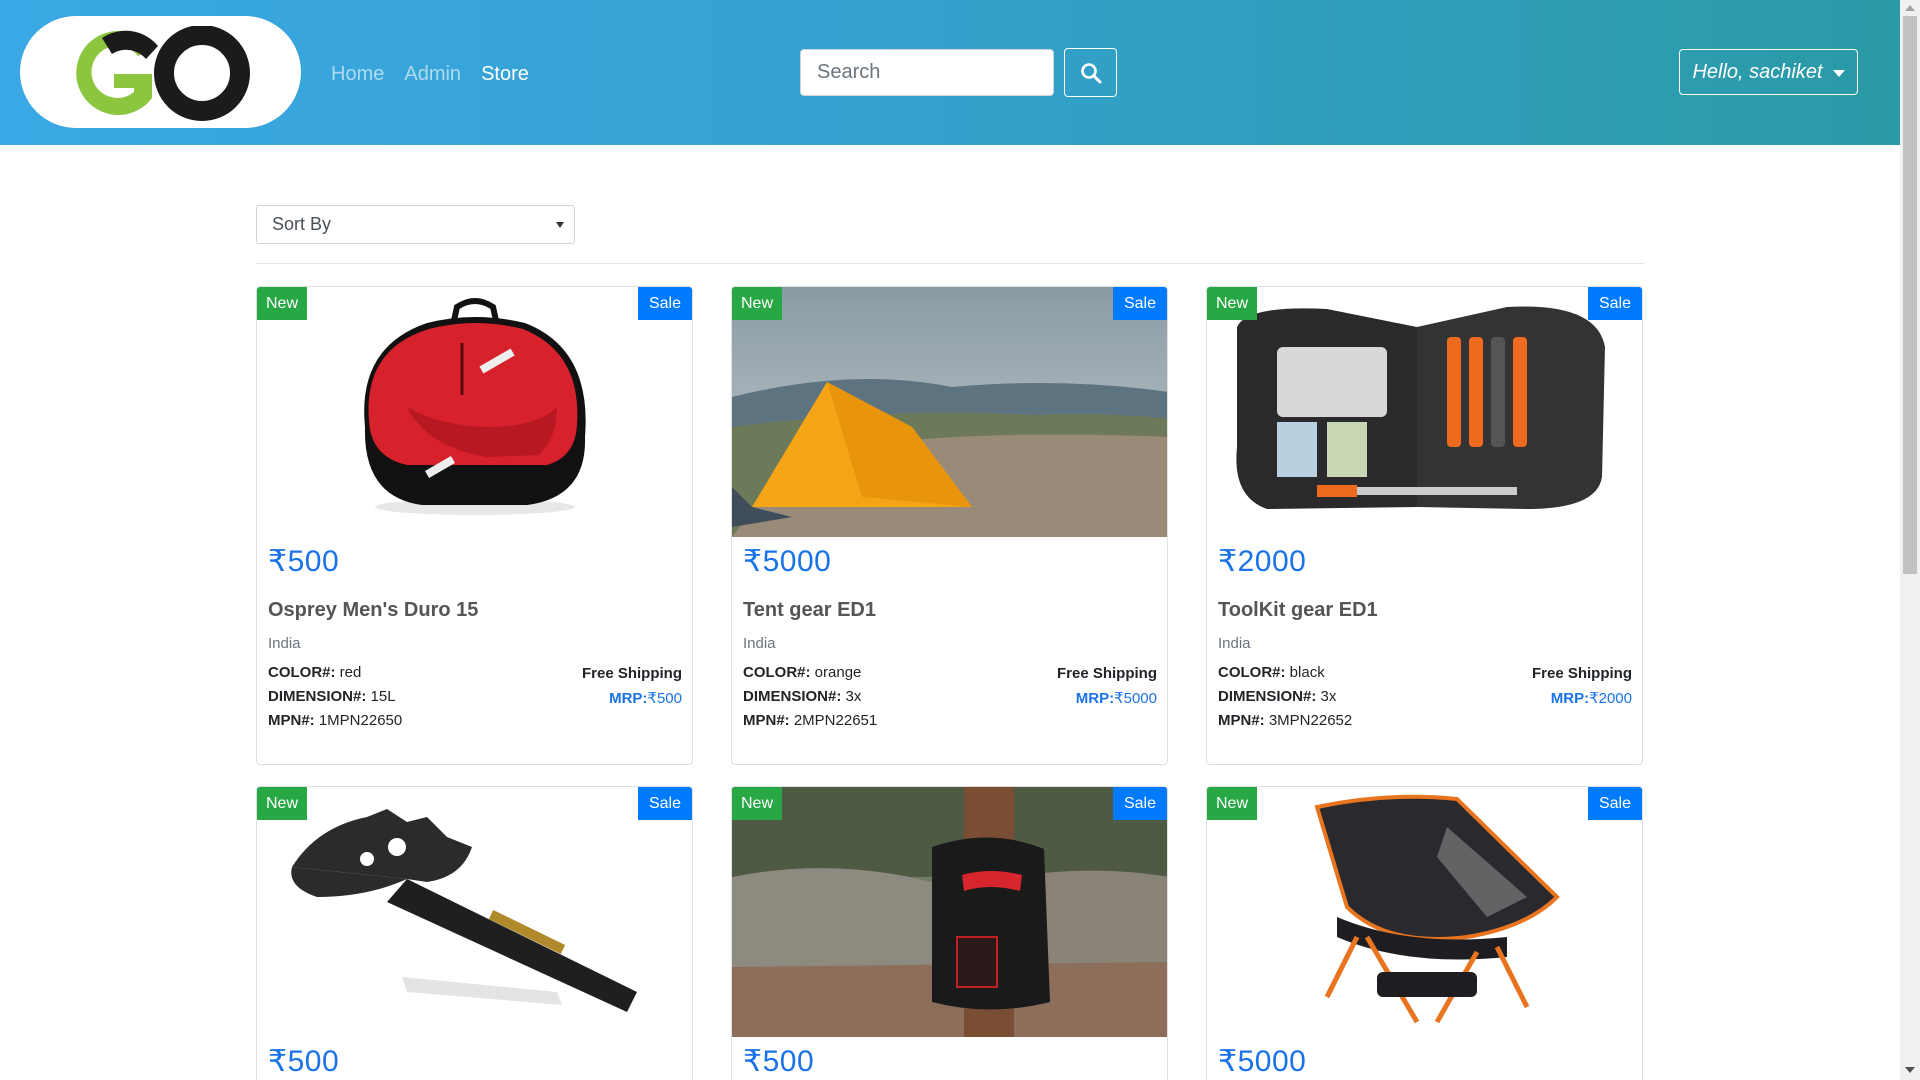 This screenshot has width=1920, height=1080. I want to click on user-menu-dropdown: Hello, sachiket, so click(1768, 72).